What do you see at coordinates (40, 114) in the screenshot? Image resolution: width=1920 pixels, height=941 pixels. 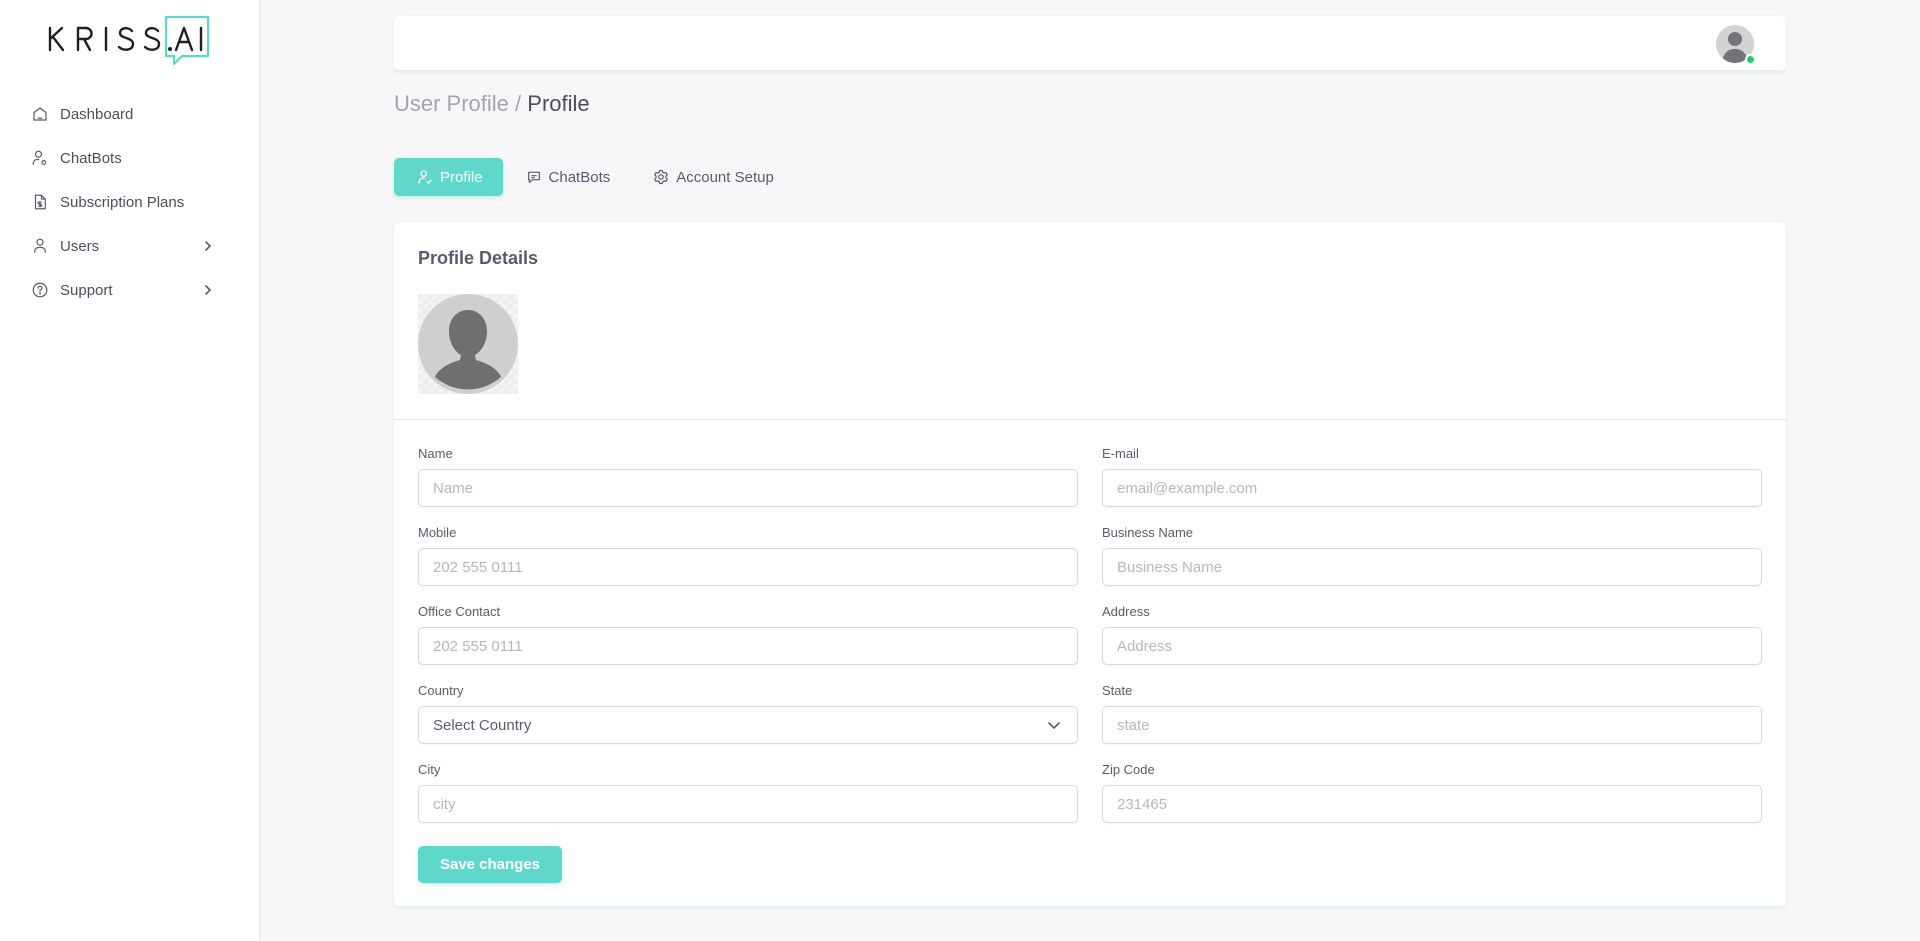 I see `home-icon` at bounding box center [40, 114].